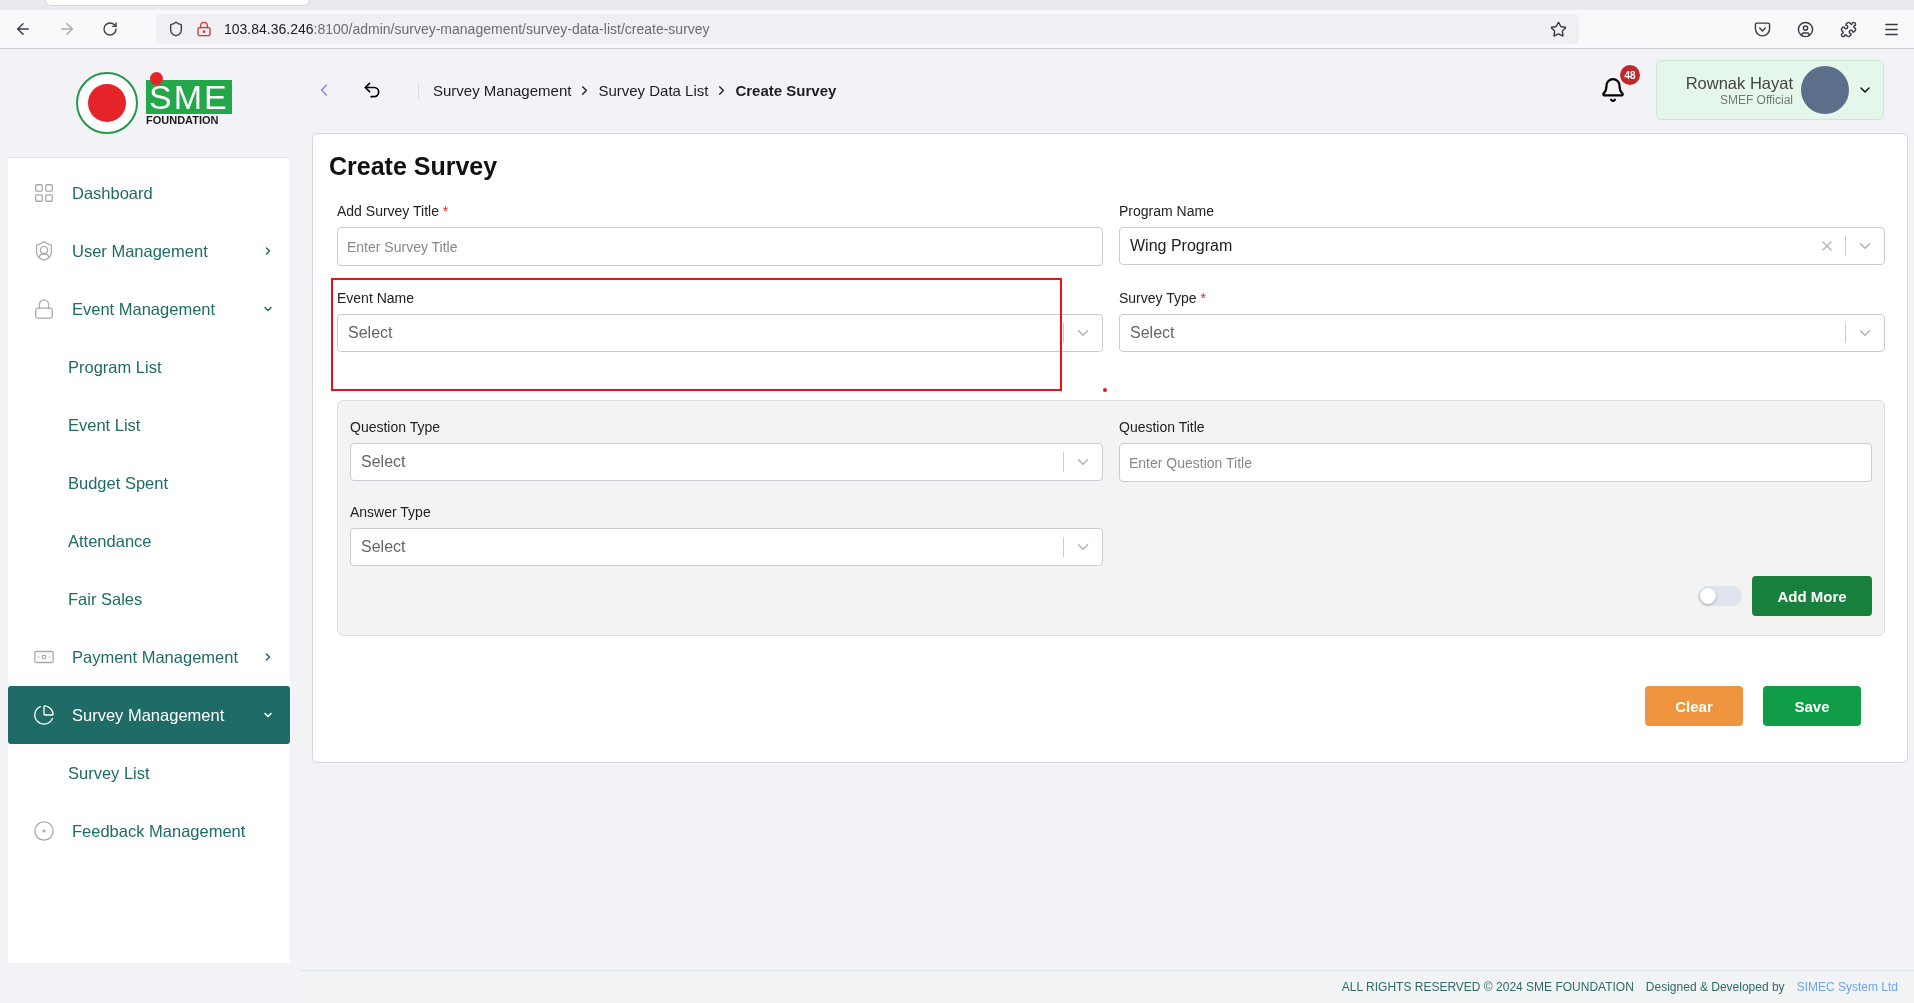  I want to click on notification-count: 48, so click(1630, 75).